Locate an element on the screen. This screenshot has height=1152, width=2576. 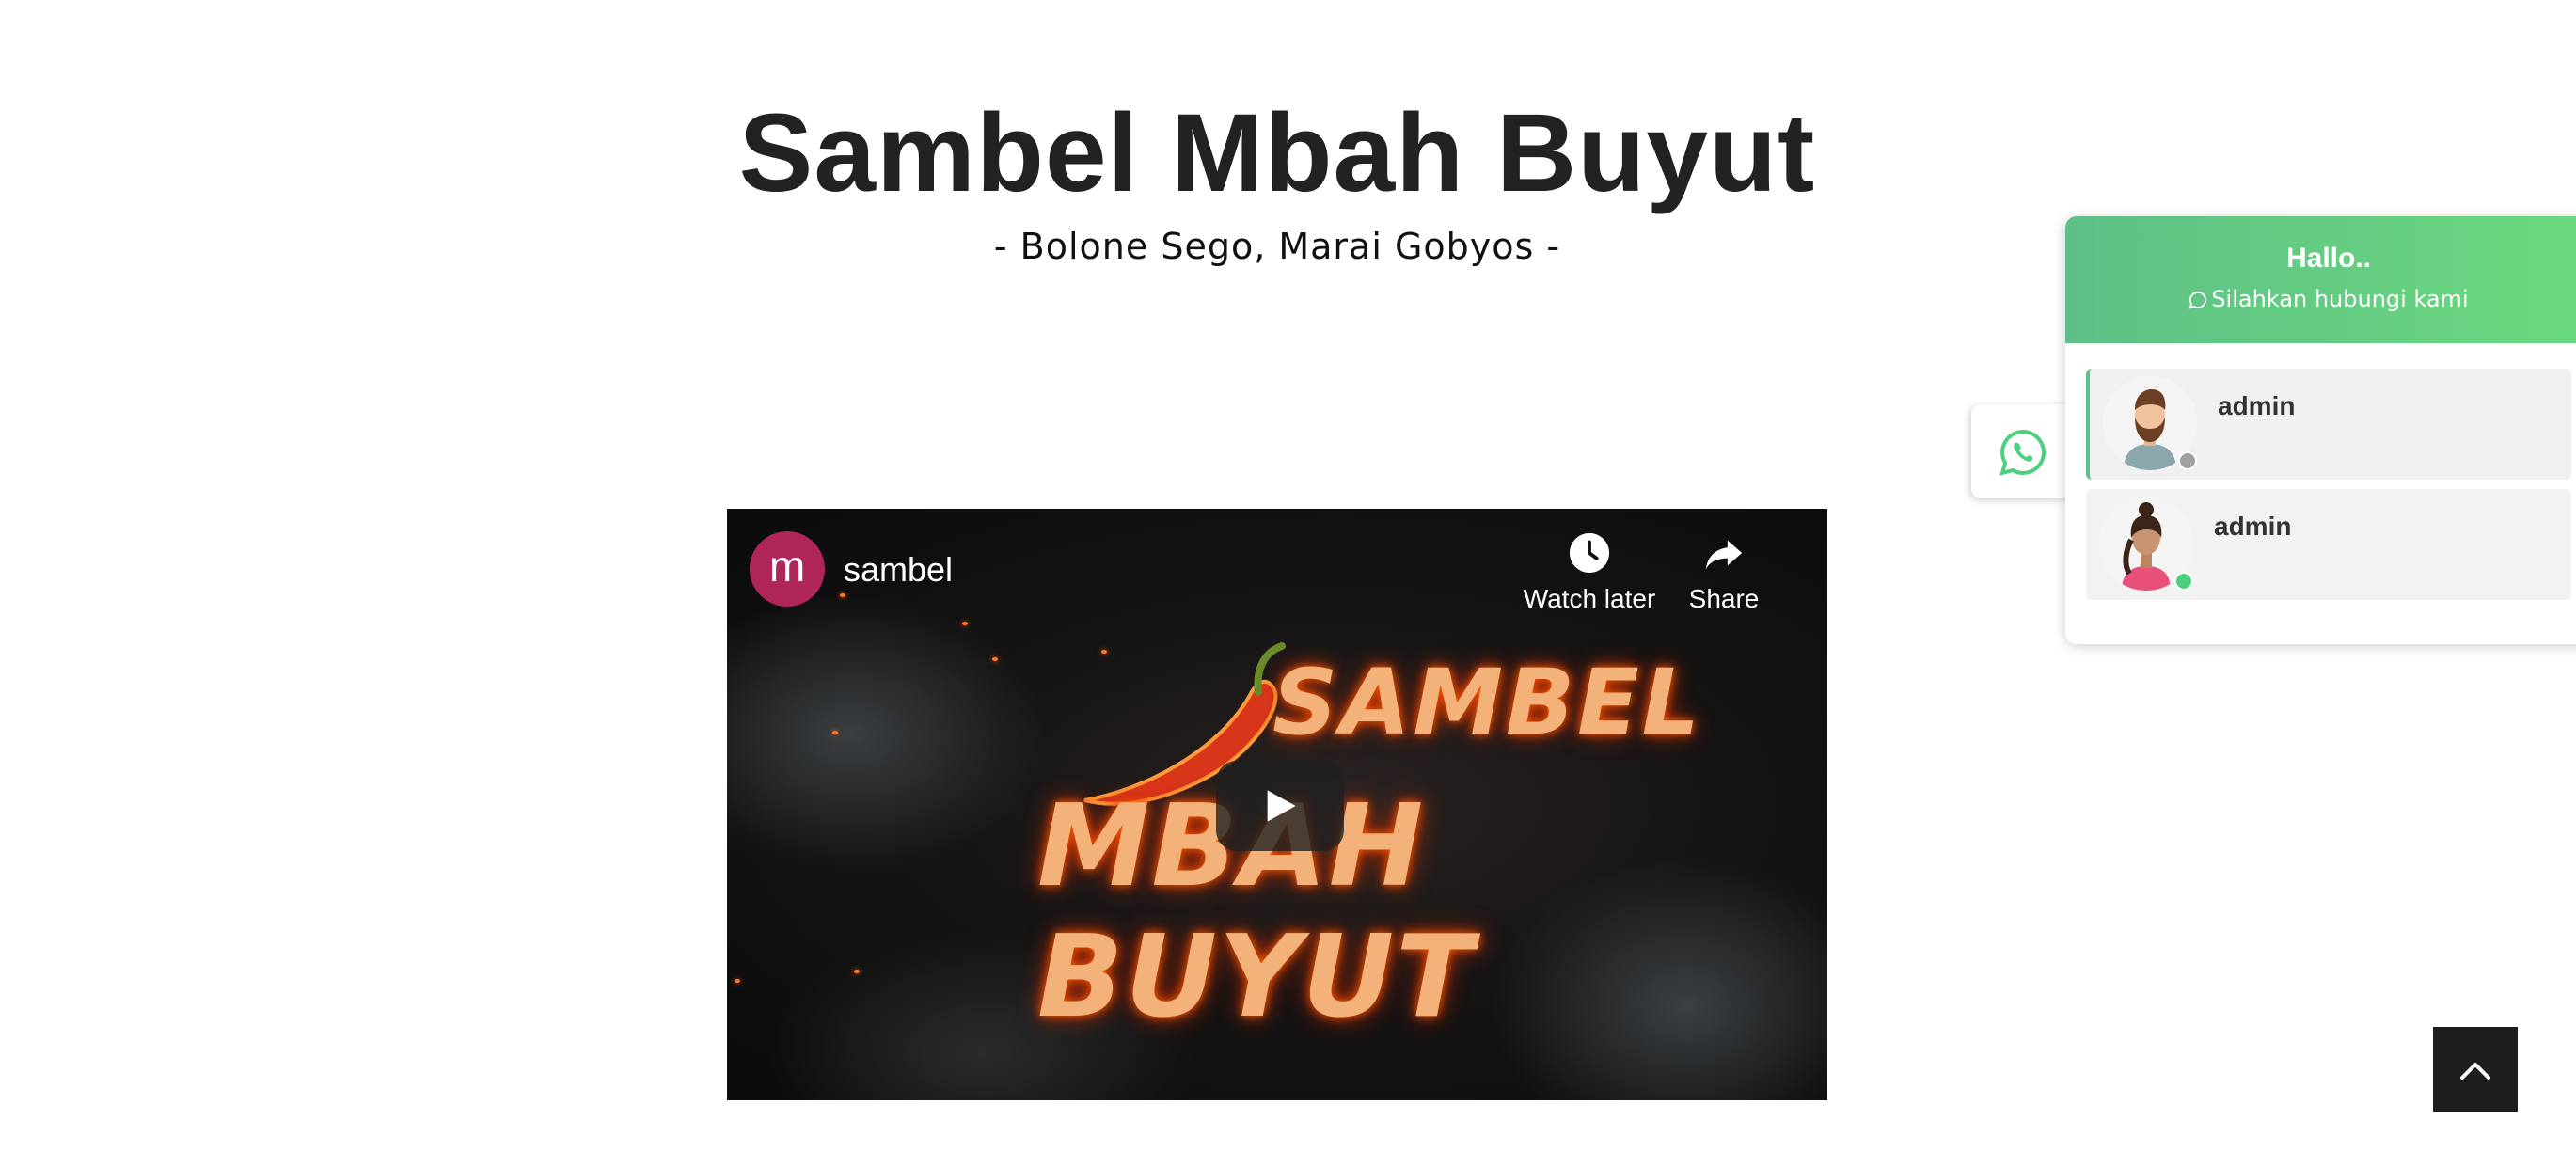
clock-icon is located at coordinates (1589, 553).